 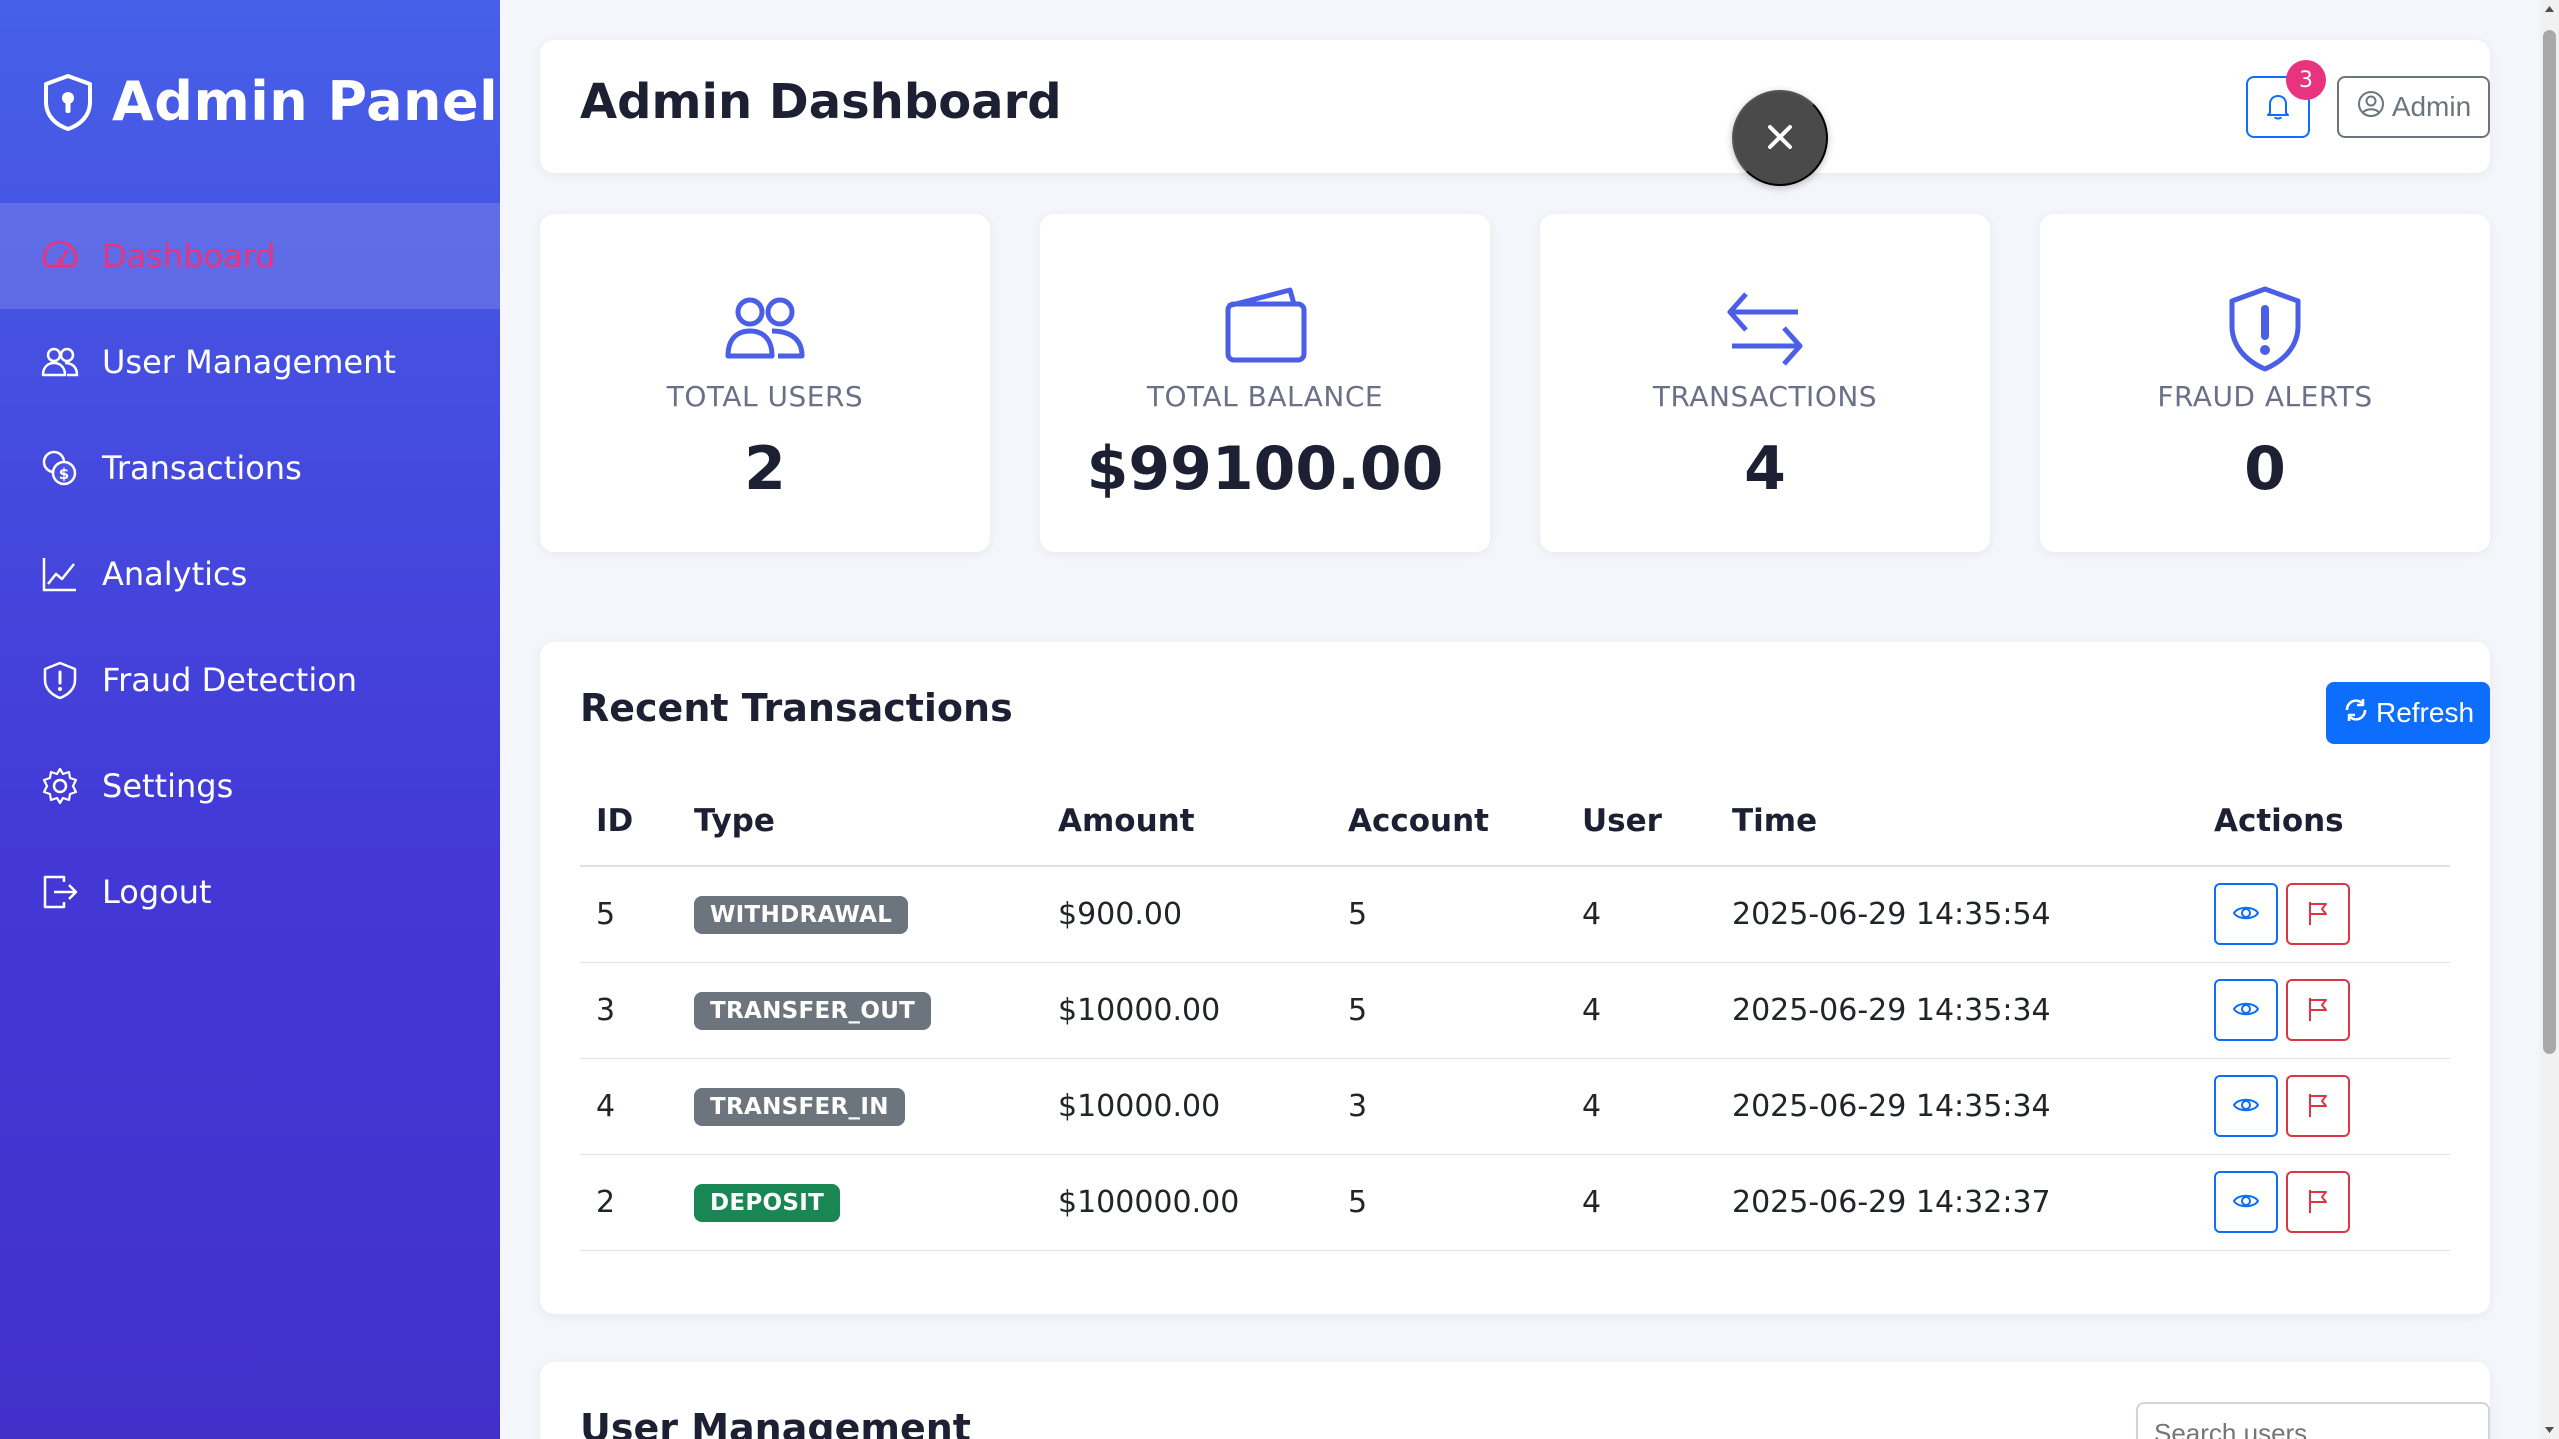 What do you see at coordinates (60, 362) in the screenshot?
I see `people-icon` at bounding box center [60, 362].